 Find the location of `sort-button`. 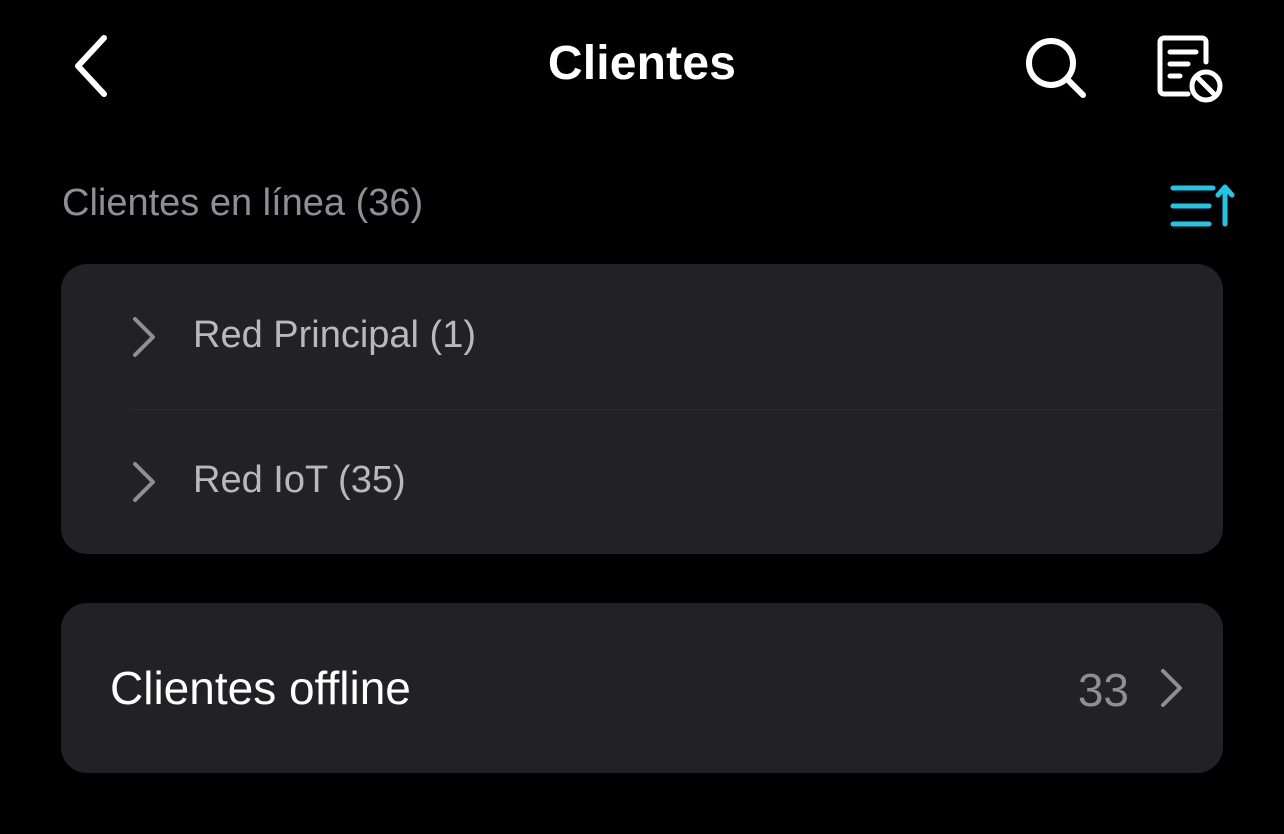

sort-button is located at coordinates (1202, 206).